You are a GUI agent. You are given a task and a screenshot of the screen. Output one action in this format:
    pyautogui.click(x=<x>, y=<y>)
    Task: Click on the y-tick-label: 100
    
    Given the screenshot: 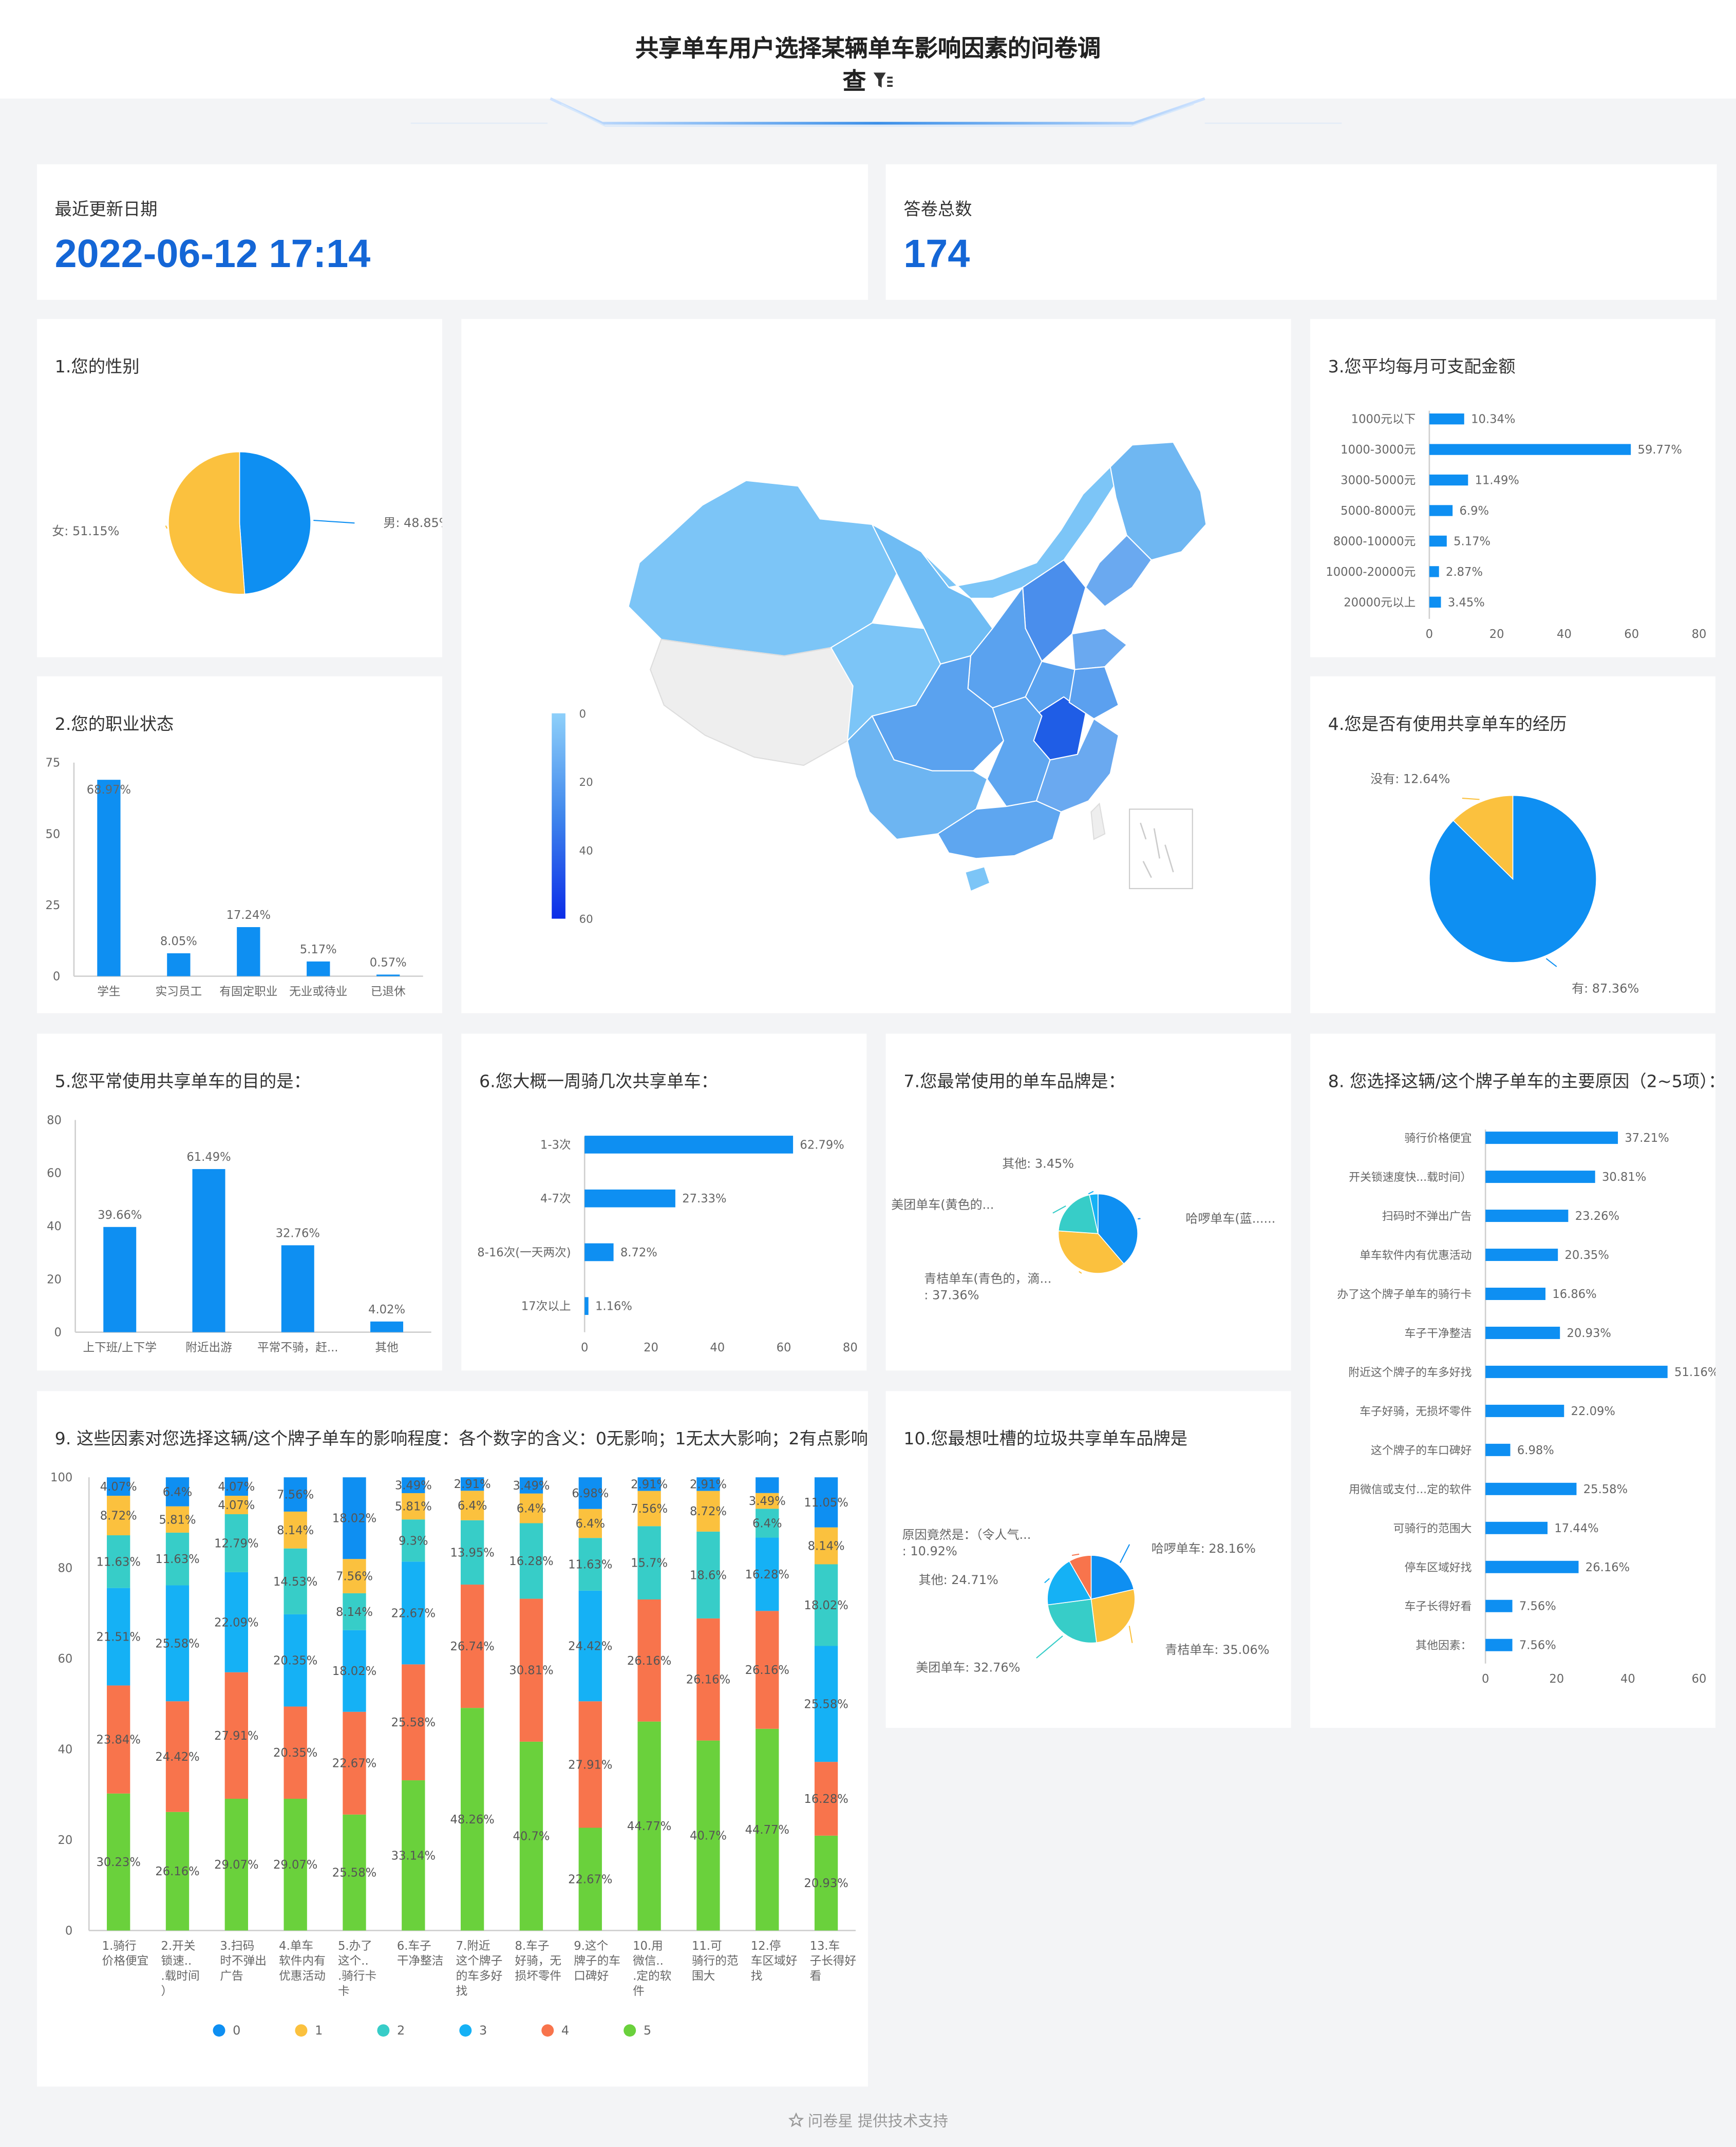 What is the action you would take?
    pyautogui.click(x=61, y=1477)
    